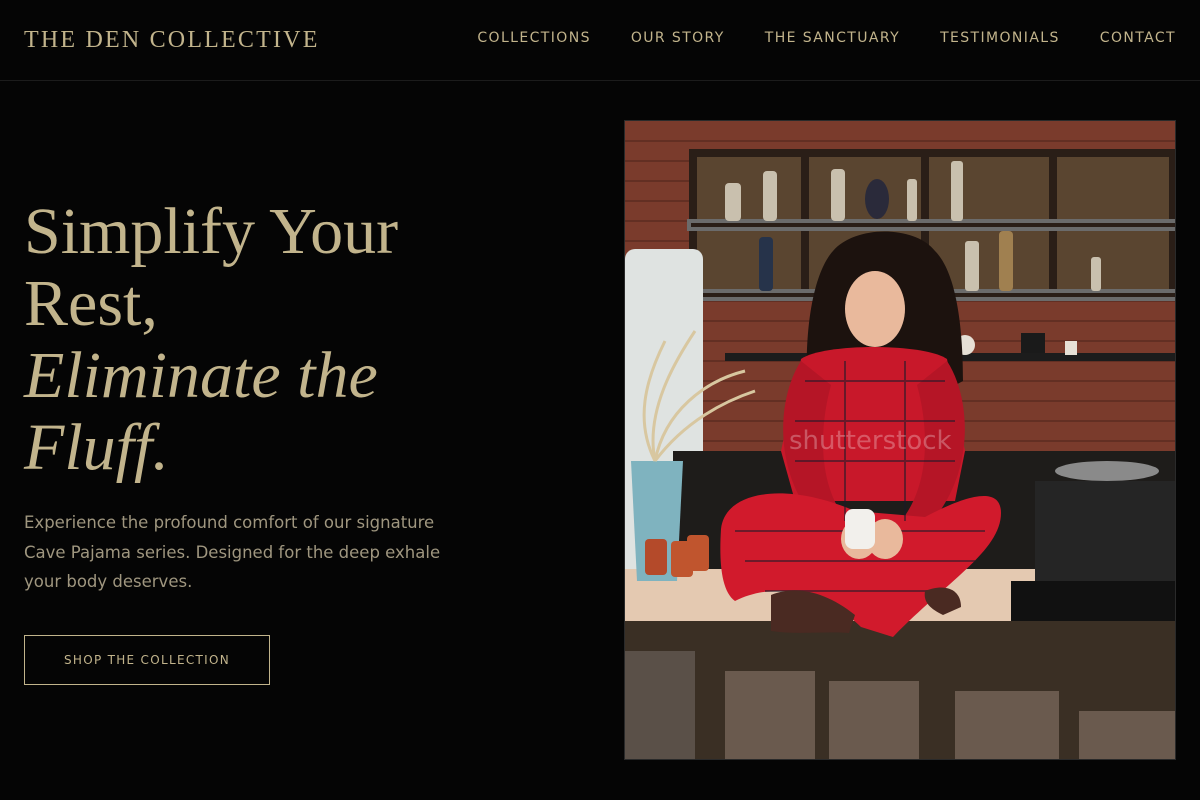  What do you see at coordinates (1000, 38) in the screenshot?
I see `nav-testimonials: TESTIMONIALS` at bounding box center [1000, 38].